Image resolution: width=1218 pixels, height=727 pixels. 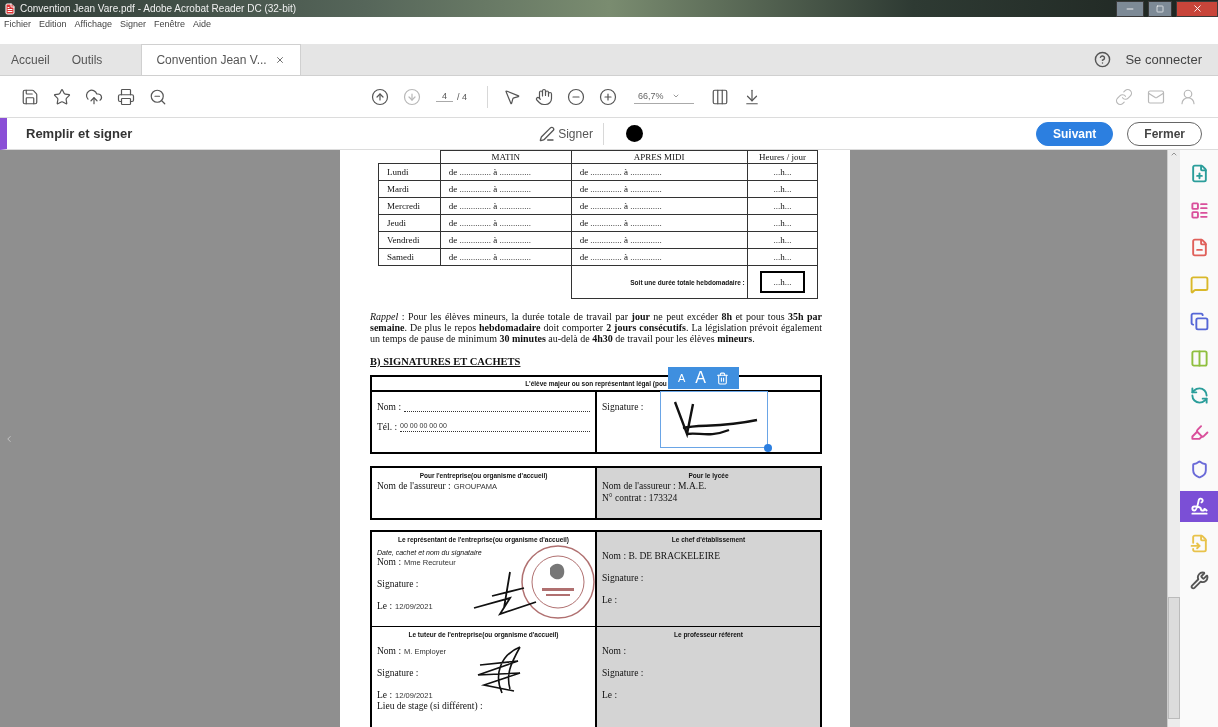 What do you see at coordinates (1173, 438) in the screenshot?
I see `scrollbar` at bounding box center [1173, 438].